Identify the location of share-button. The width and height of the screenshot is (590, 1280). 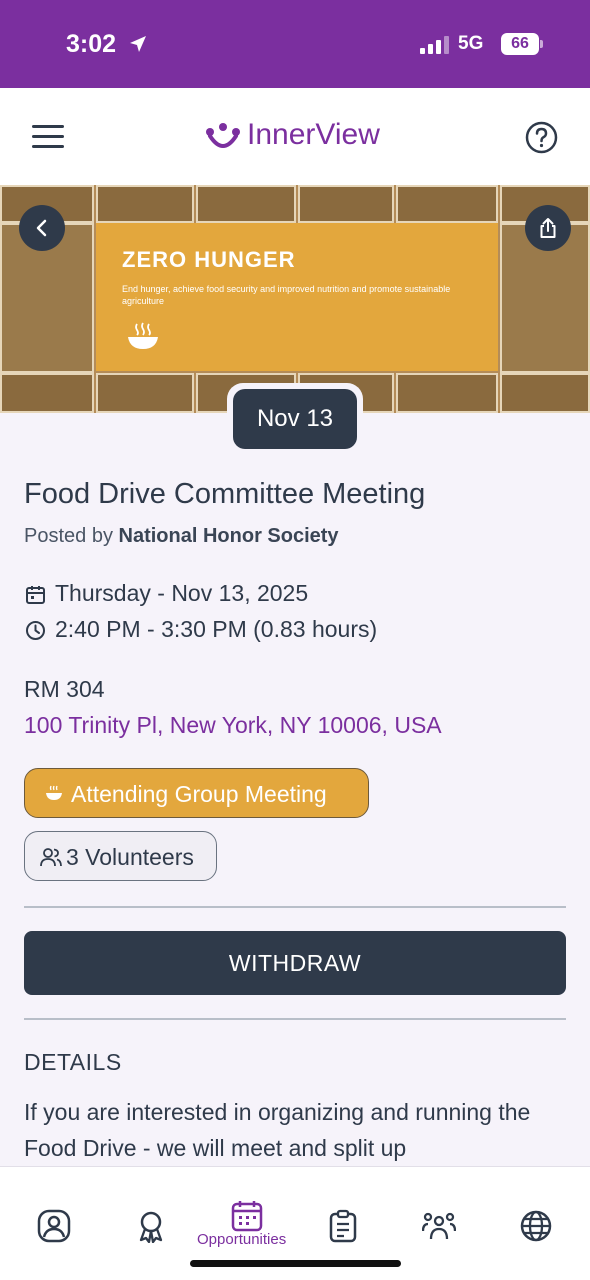
(548, 228).